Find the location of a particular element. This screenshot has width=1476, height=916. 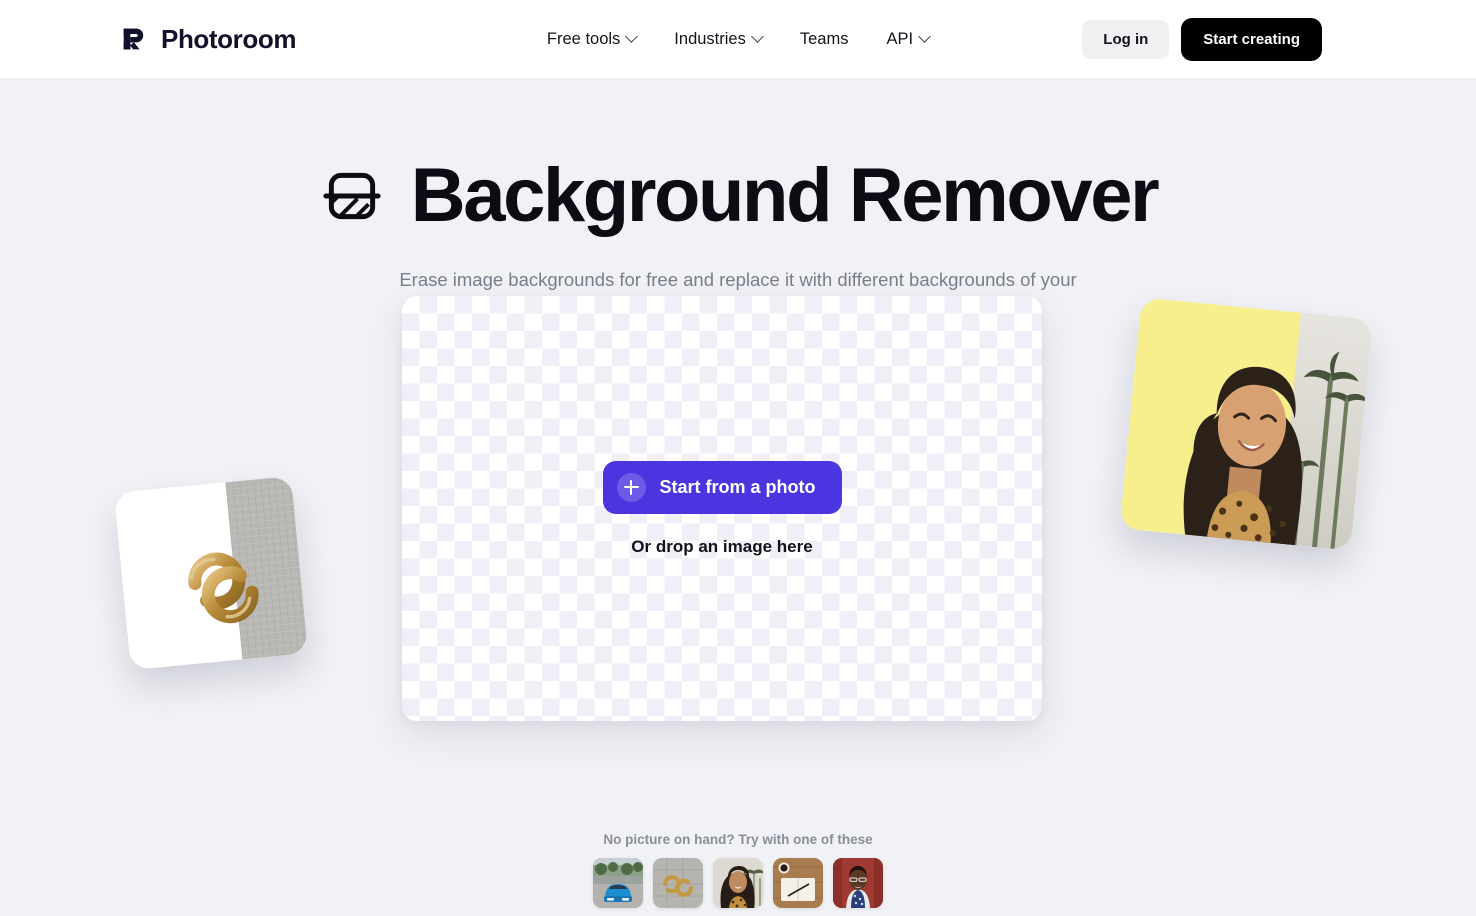

nav-item-free-tools: Free tools is located at coordinates (592, 39).